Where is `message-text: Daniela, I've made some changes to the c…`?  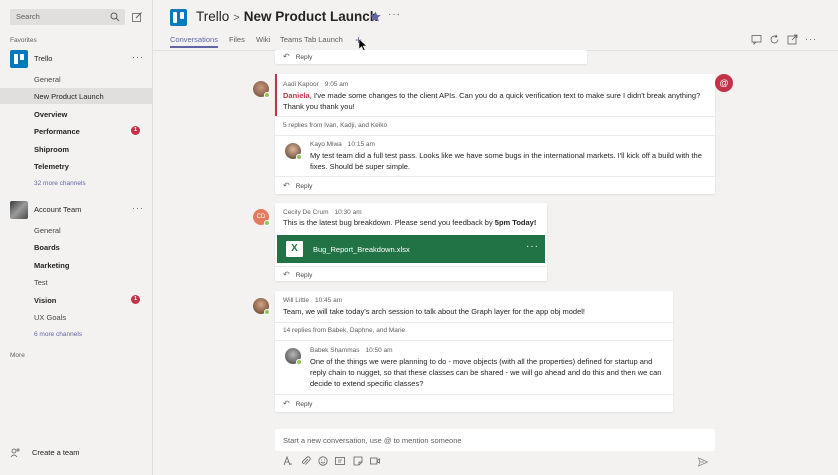
message-text: Daniela, I've made some changes to the c… is located at coordinates (492, 101).